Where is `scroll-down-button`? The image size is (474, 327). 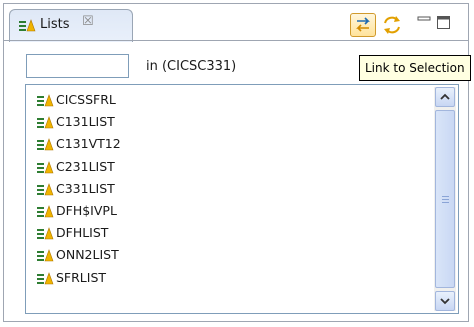
scroll-down-button is located at coordinates (445, 301).